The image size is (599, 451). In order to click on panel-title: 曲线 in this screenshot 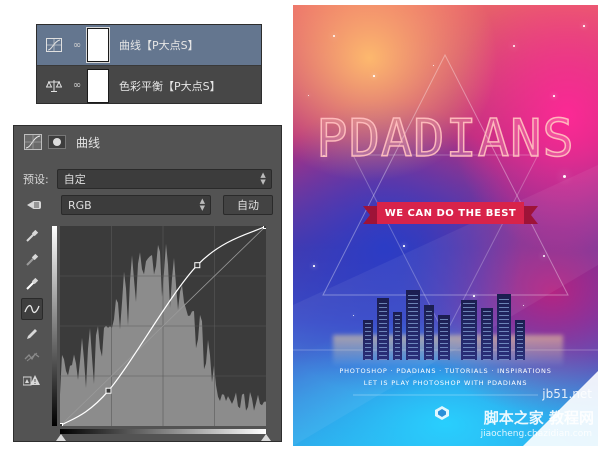, I will do `click(88, 142)`.